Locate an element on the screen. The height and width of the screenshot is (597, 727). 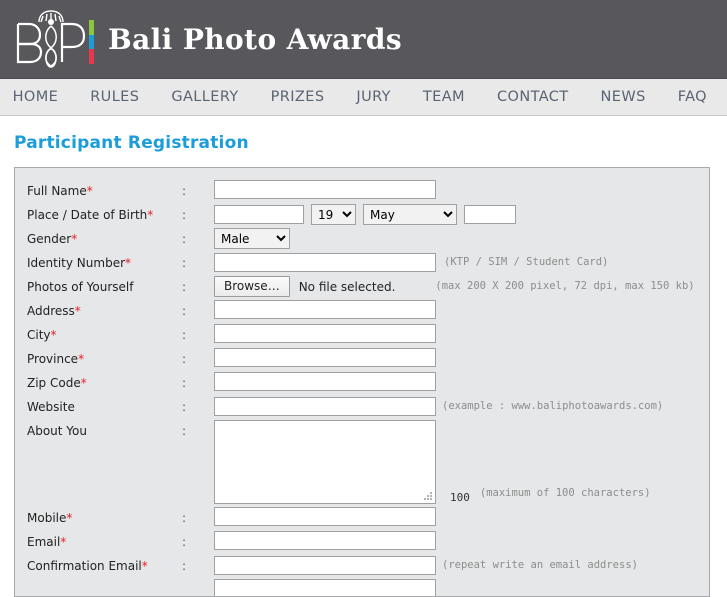
birth-day-select: 19 is located at coordinates (333, 214).